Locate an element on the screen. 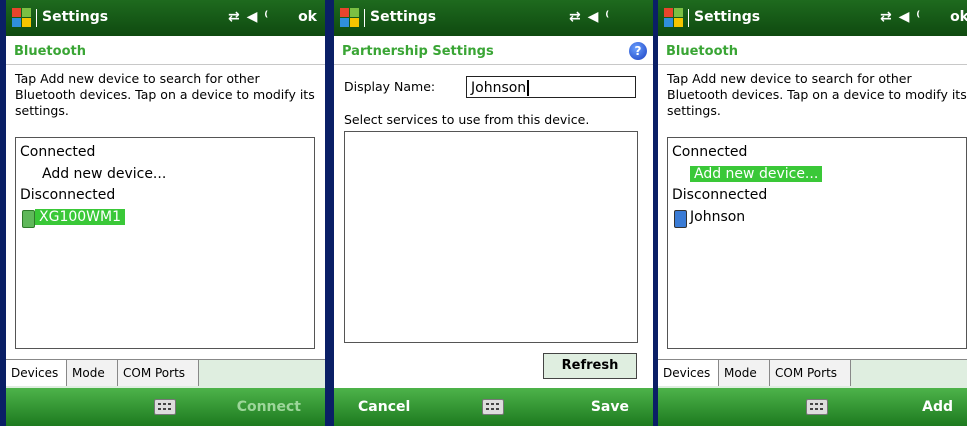 This screenshot has height=426, width=967. device-item-xg100wm1: XG100WM1 is located at coordinates (80, 217).